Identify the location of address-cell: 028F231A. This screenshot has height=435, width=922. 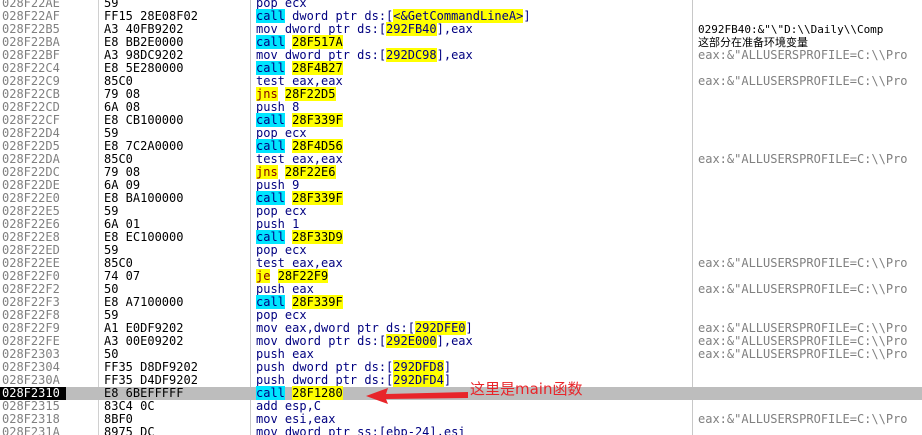
(31, 430).